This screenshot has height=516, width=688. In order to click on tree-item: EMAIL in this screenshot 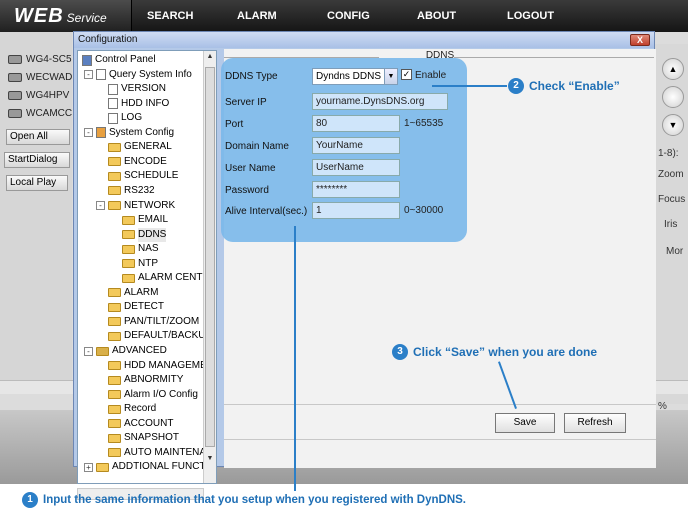, I will do `click(145, 220)`.